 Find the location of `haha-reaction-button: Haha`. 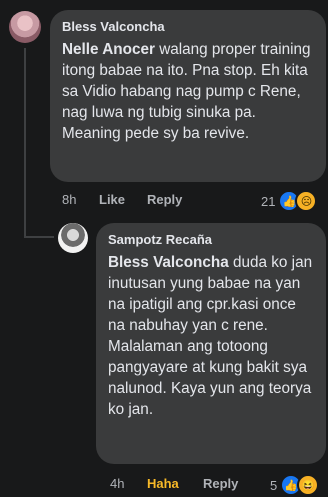

haha-reaction-button: Haha is located at coordinates (163, 483).